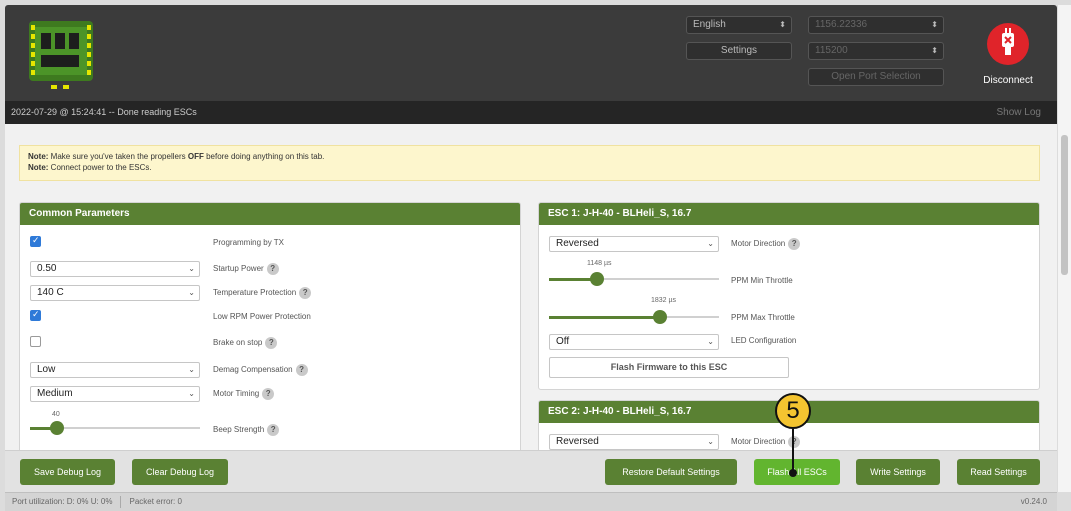  What do you see at coordinates (831, 50) in the screenshot?
I see `baud-value: 115200` at bounding box center [831, 50].